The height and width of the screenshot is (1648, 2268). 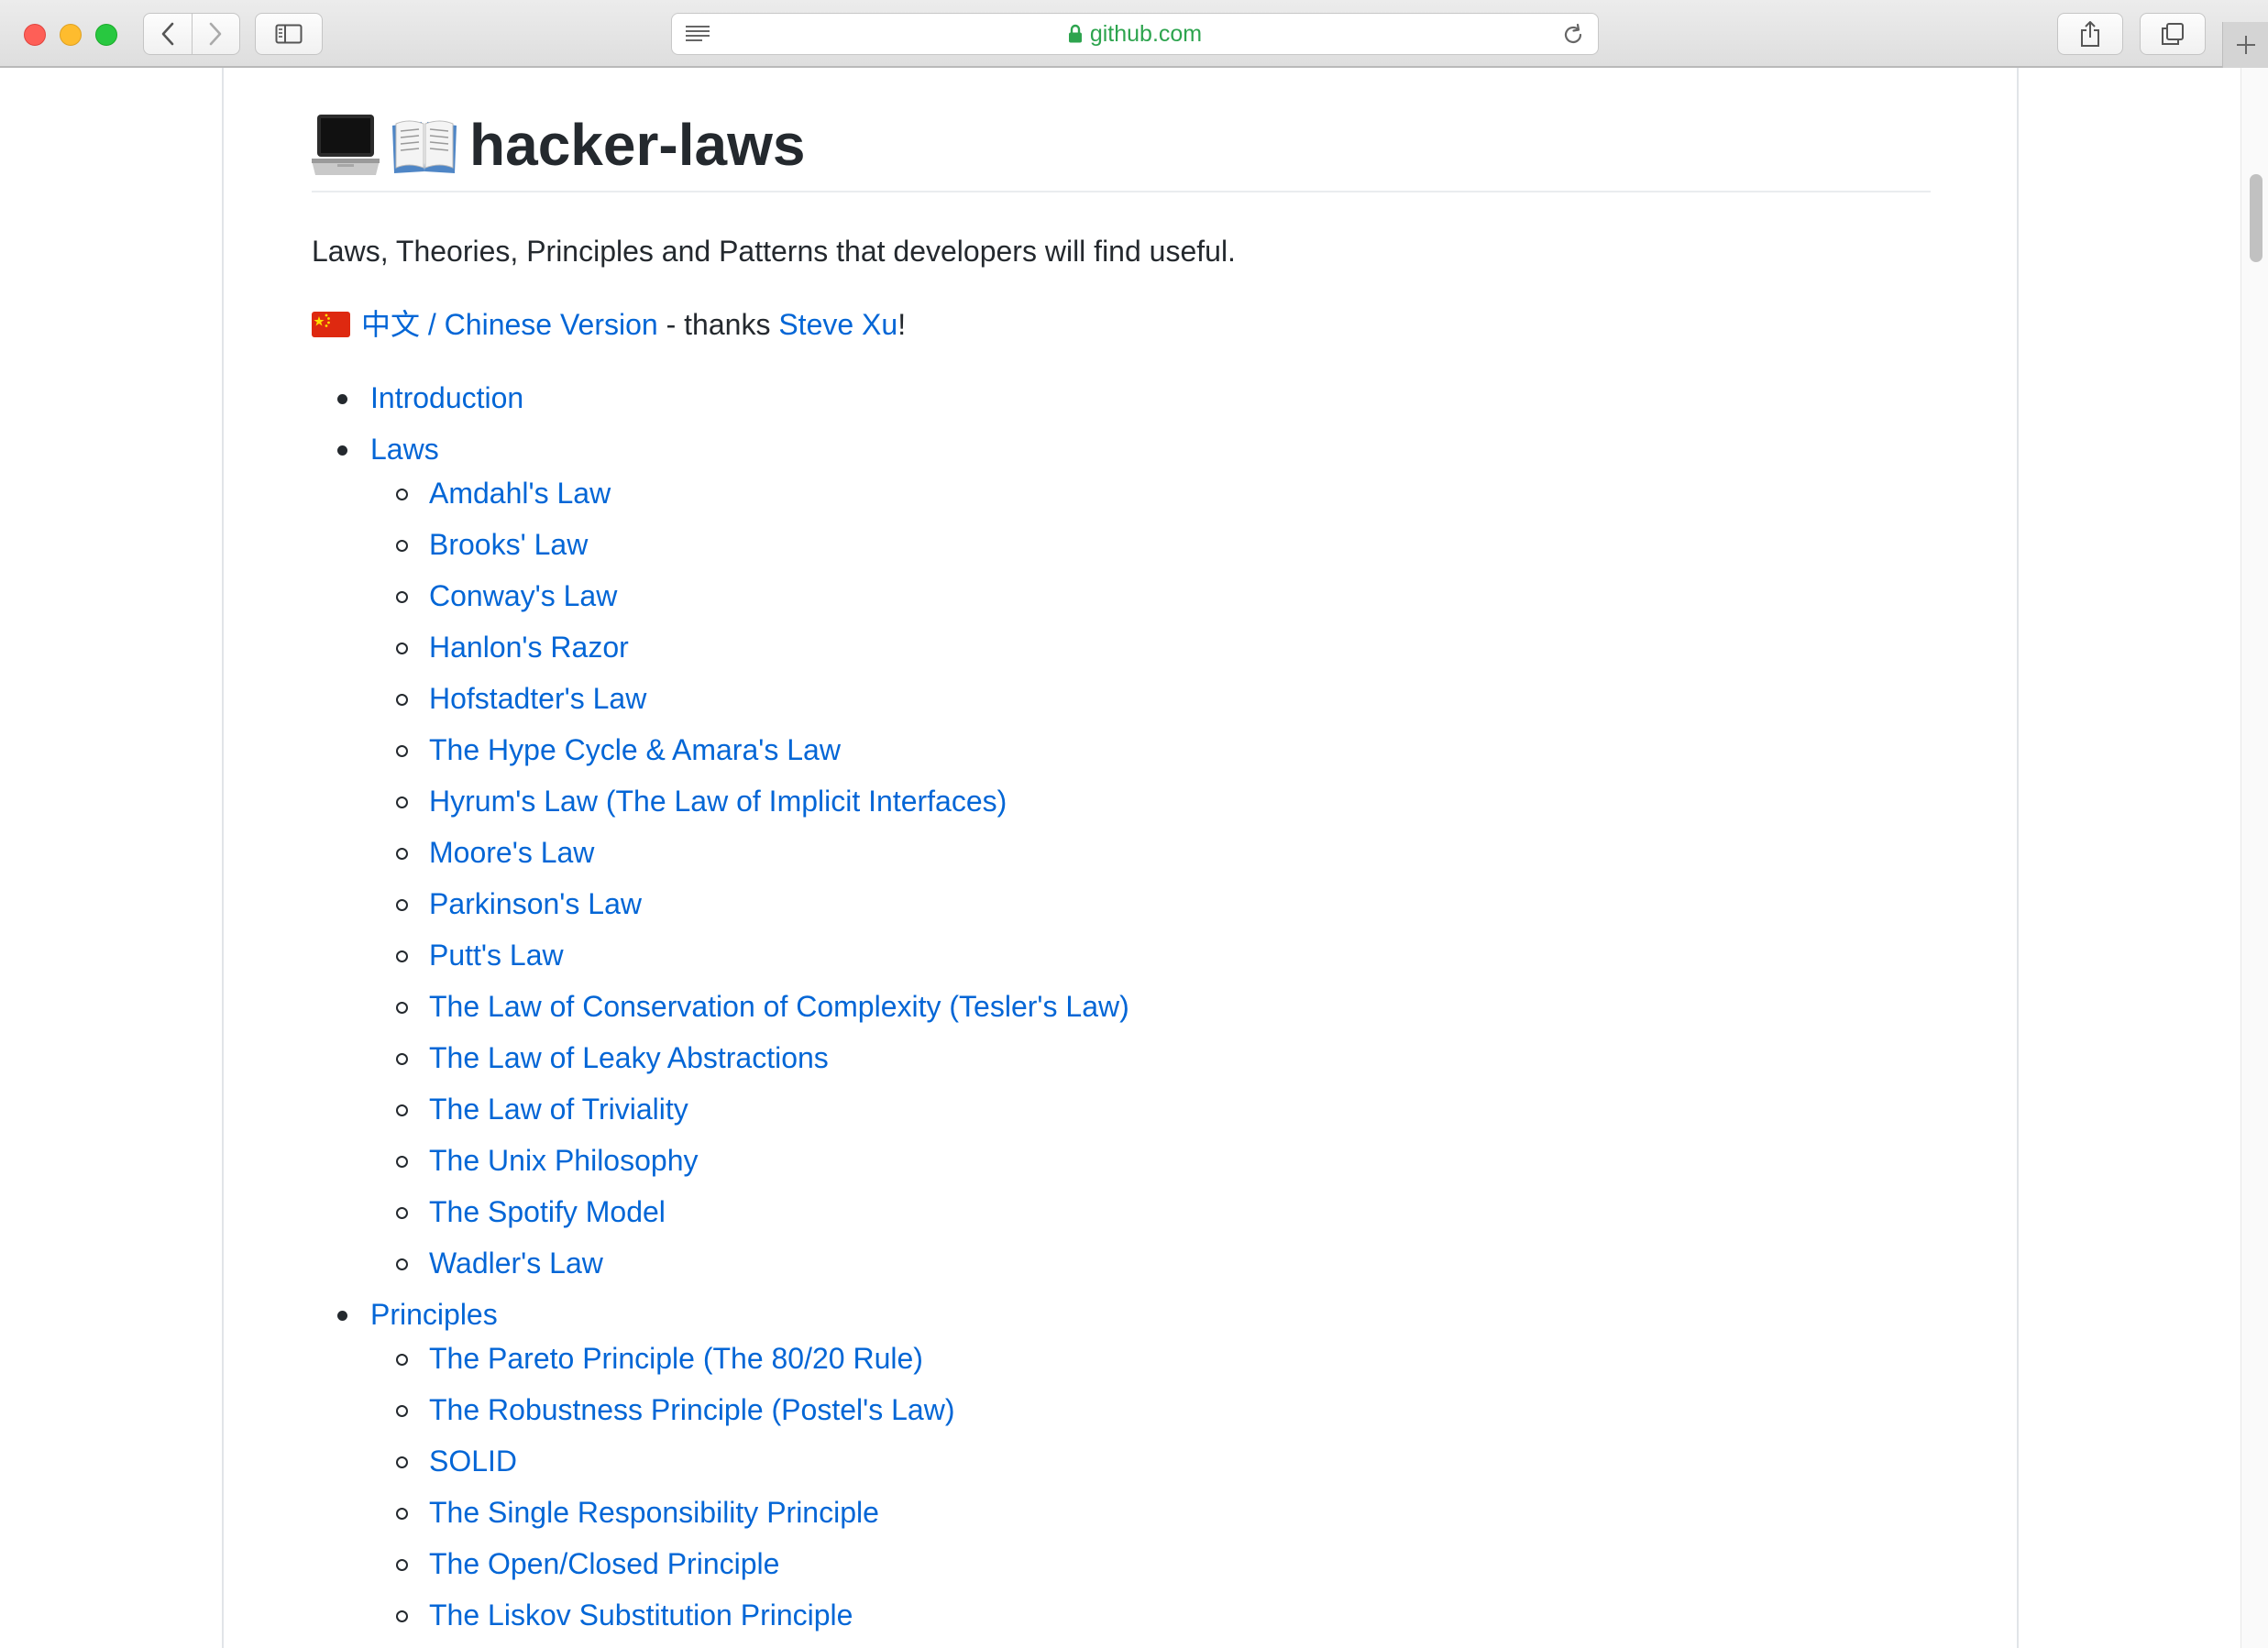 What do you see at coordinates (720, 551) in the screenshot?
I see `toc-subitem: Brooks' Law` at bounding box center [720, 551].